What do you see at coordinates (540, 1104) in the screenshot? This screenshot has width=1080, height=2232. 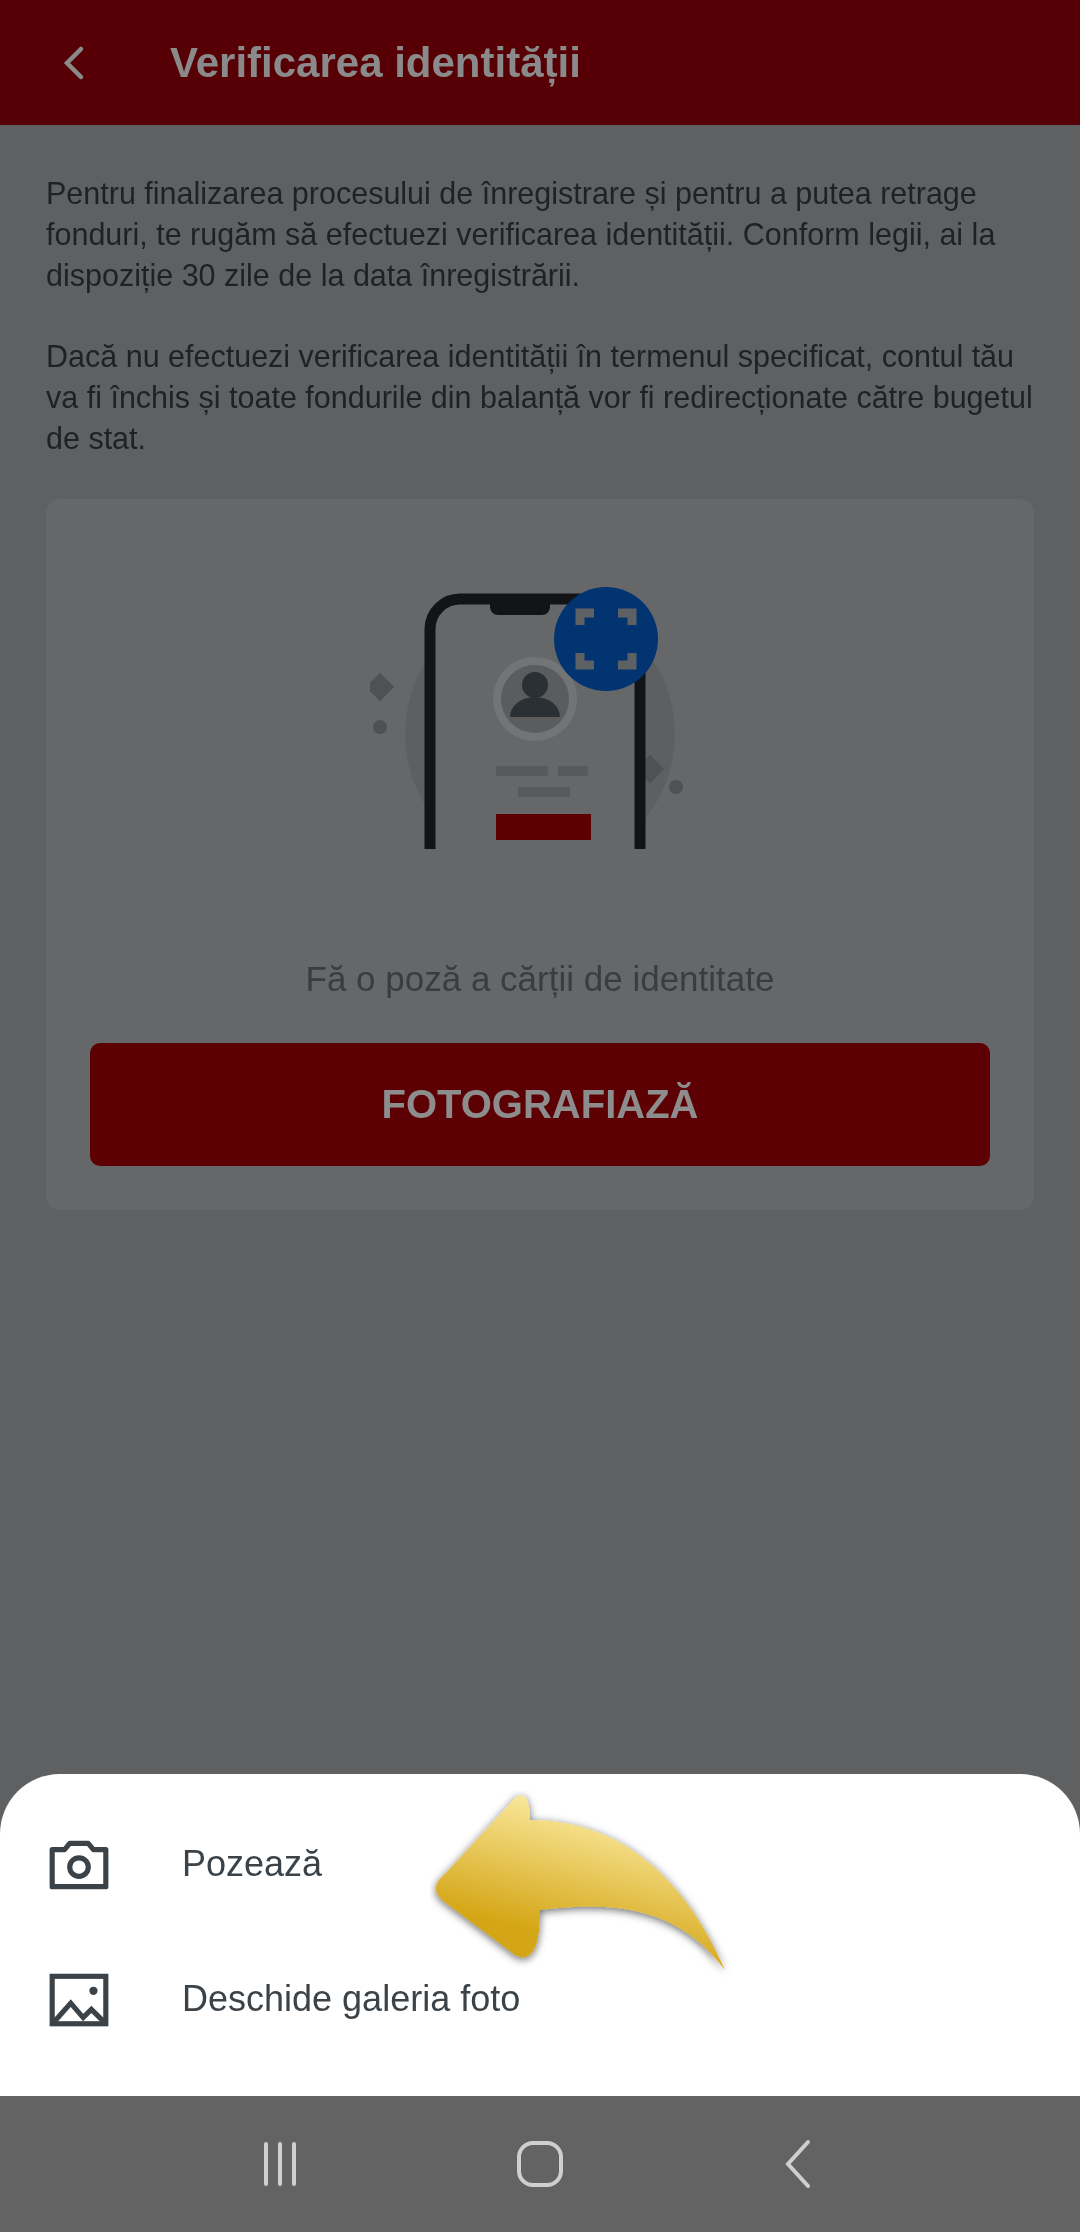 I see `photograph-button: FOTOGRAFIAZĂ` at bounding box center [540, 1104].